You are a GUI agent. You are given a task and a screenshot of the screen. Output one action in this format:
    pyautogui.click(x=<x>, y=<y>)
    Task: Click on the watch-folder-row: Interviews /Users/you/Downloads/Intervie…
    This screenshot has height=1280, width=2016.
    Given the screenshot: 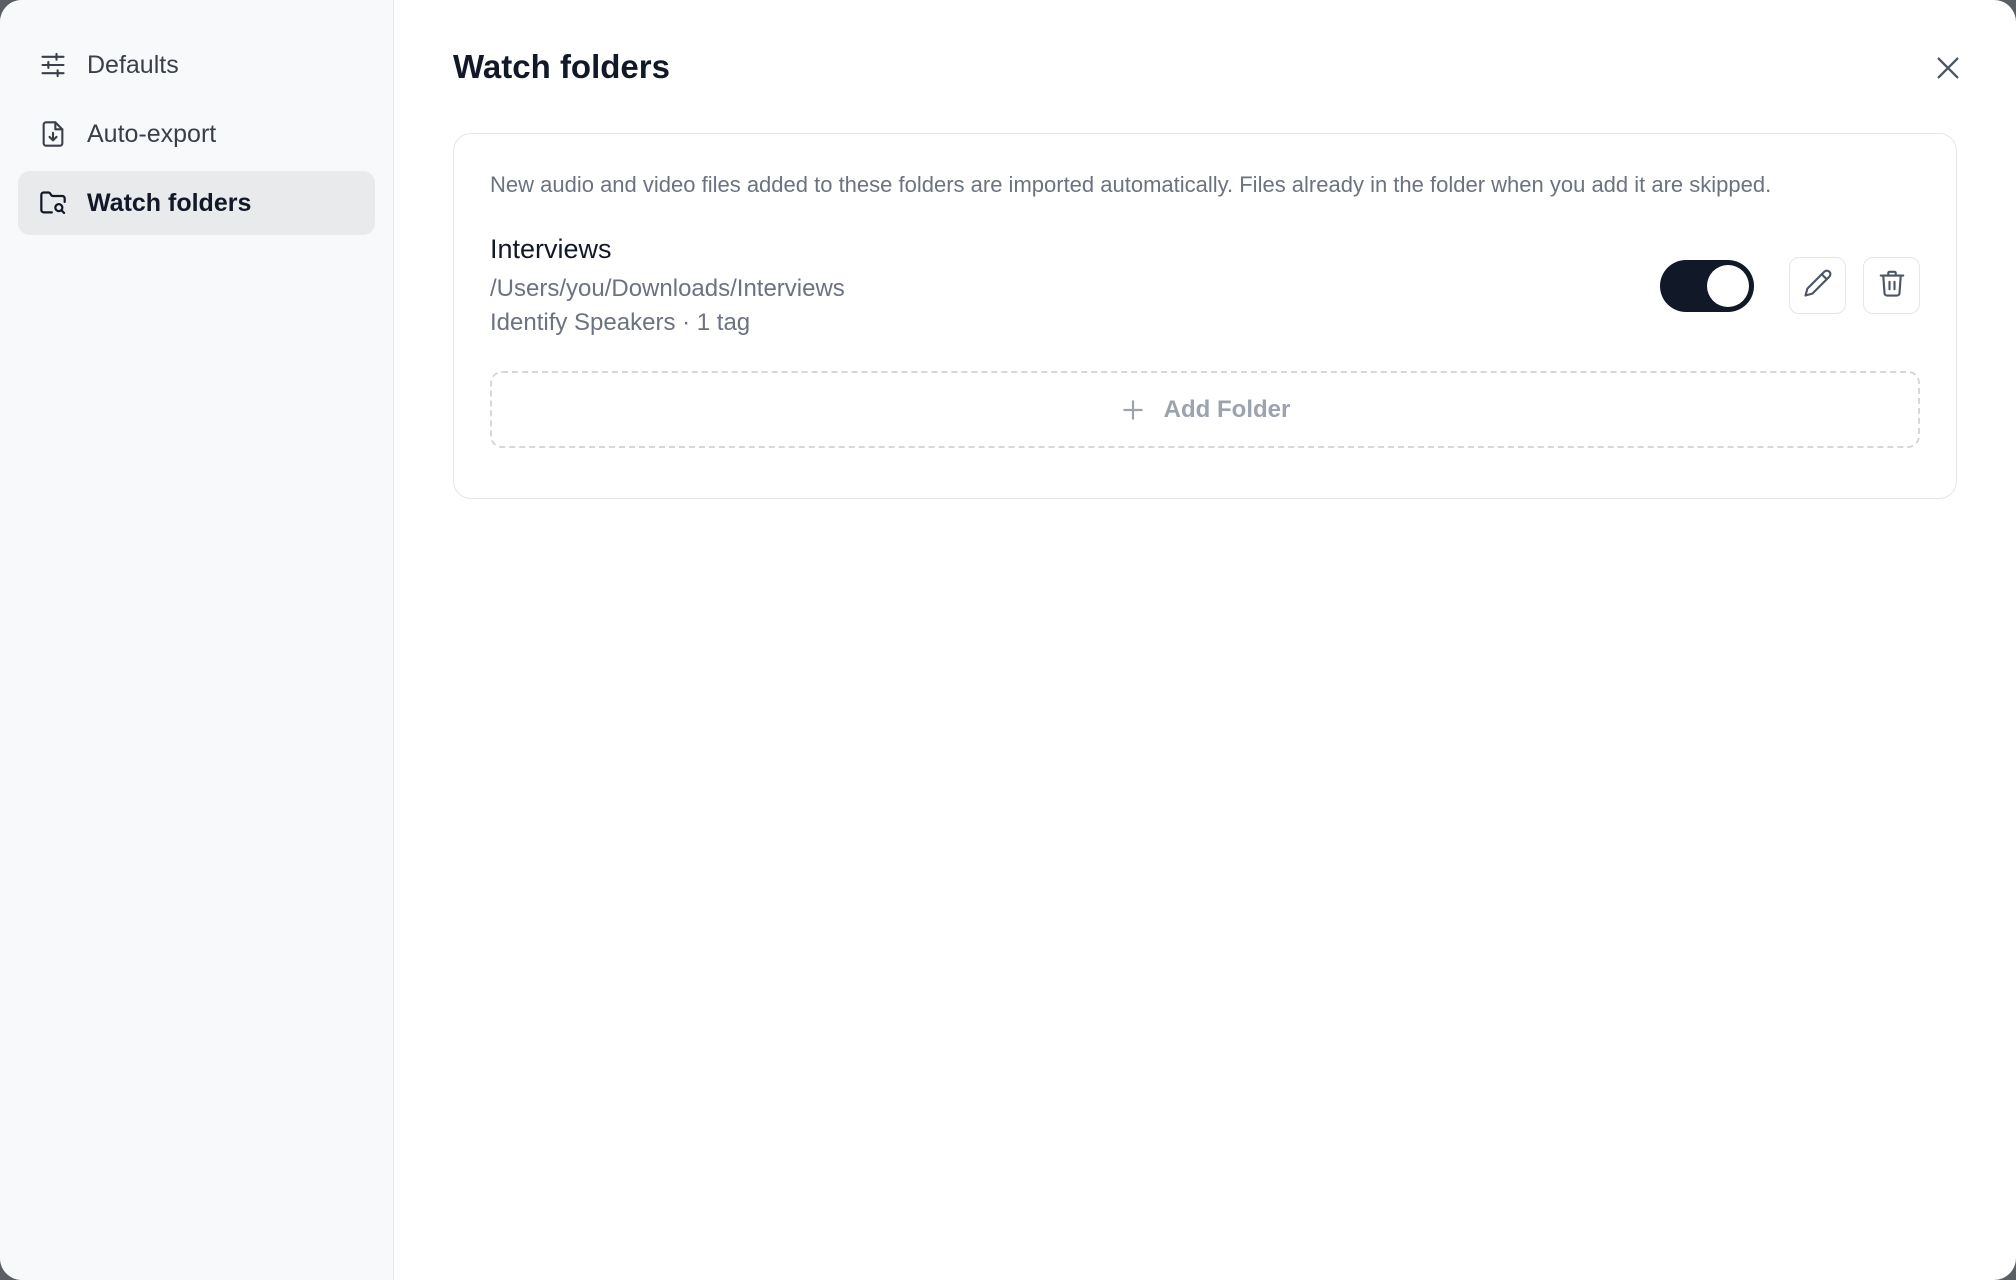 What is the action you would take?
    pyautogui.click(x=1205, y=291)
    